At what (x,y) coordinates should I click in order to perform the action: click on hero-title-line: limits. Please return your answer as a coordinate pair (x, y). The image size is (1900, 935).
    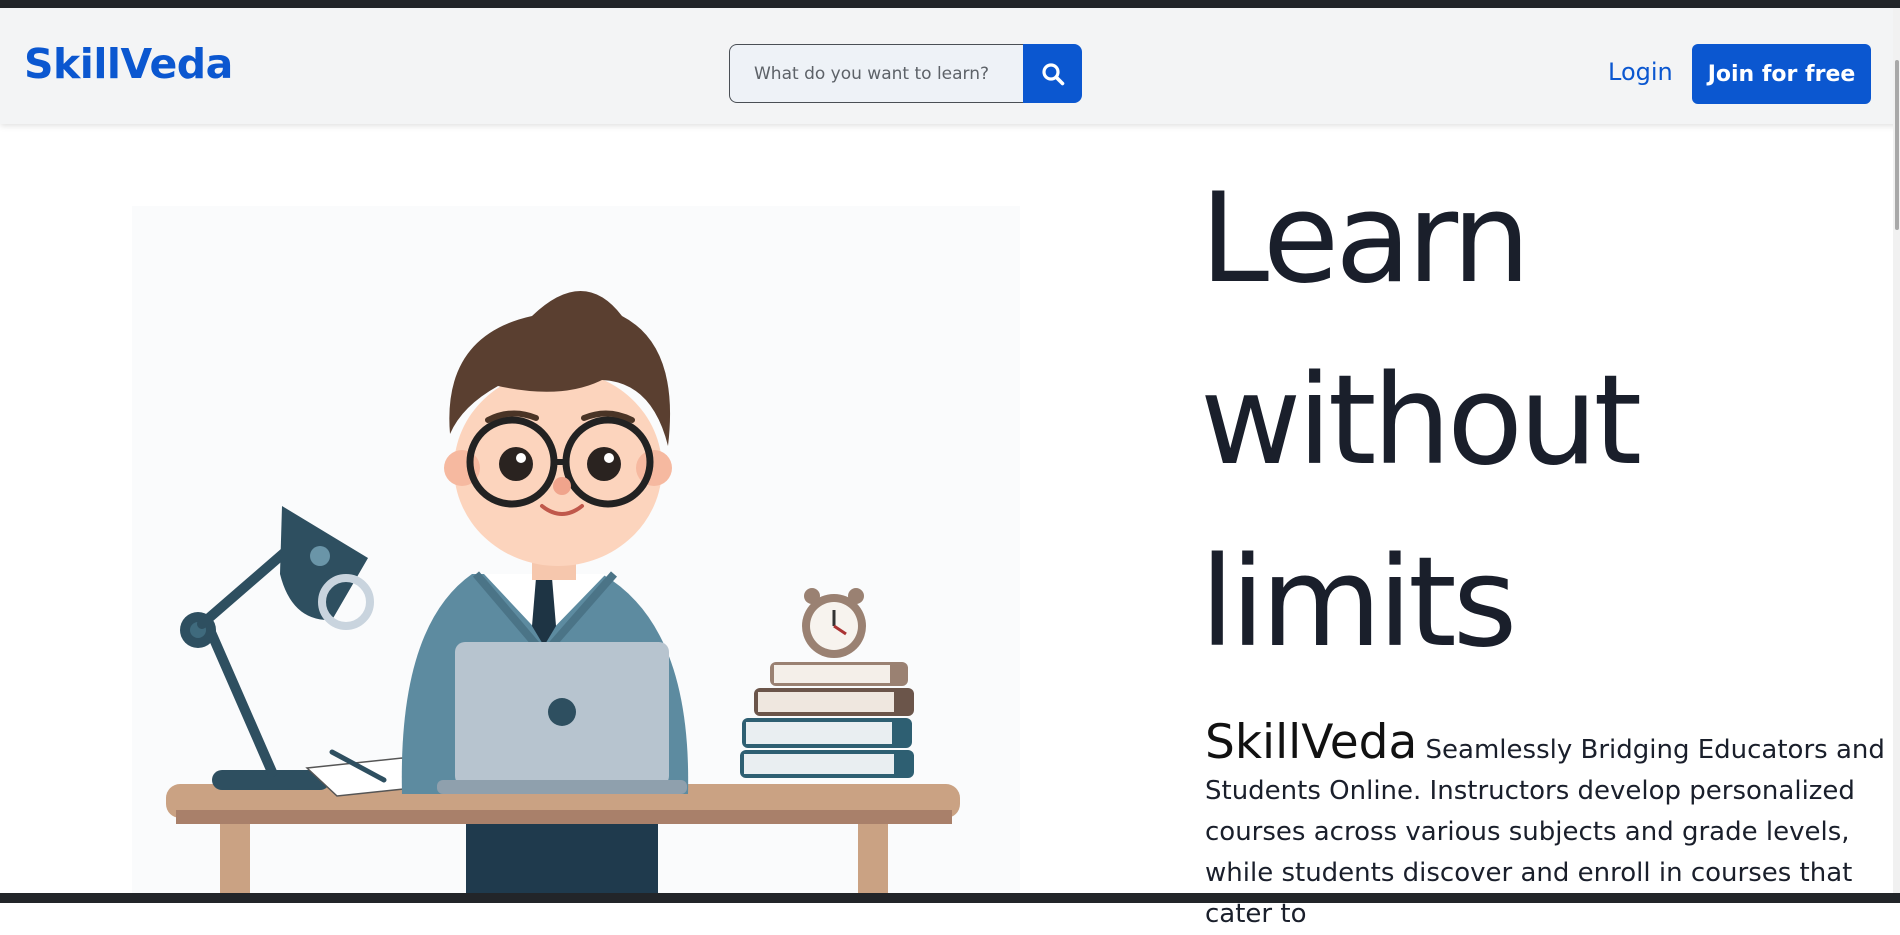
    Looking at the image, I should click on (1358, 603).